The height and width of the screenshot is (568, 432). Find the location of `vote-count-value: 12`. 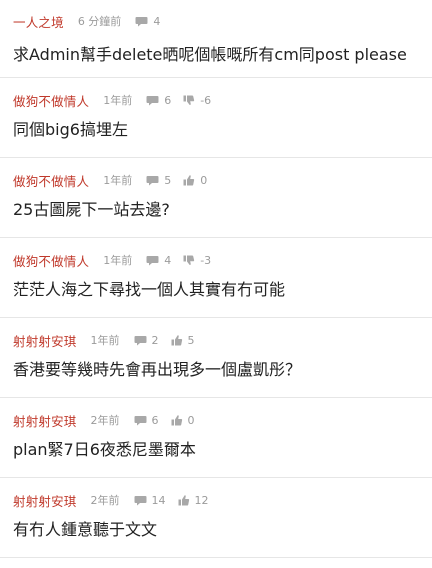

vote-count-value: 12 is located at coordinates (201, 500).